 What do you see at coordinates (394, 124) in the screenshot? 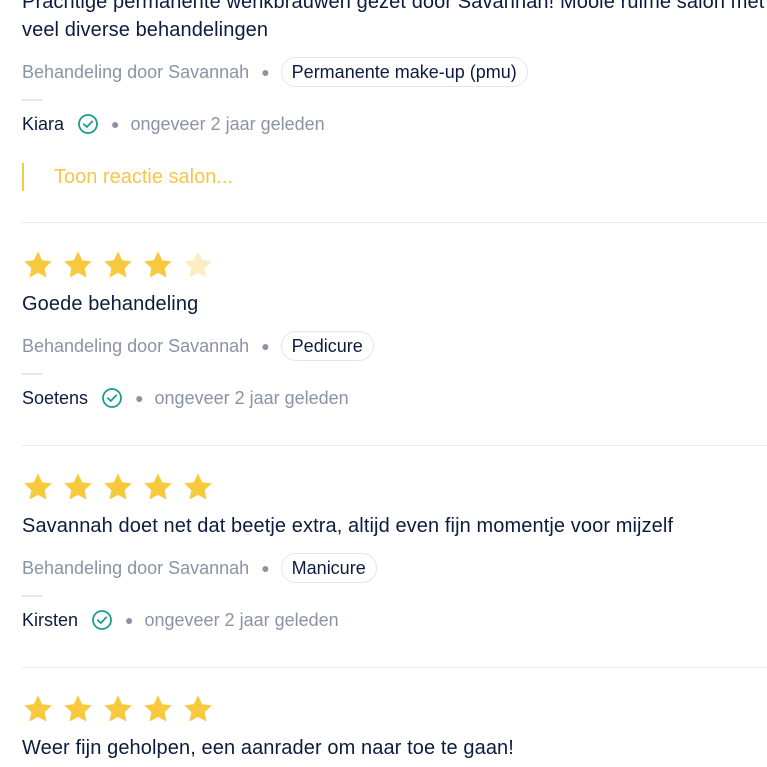
I see `author-row: Kiara ● ongeveer 2 jaar geleden` at bounding box center [394, 124].